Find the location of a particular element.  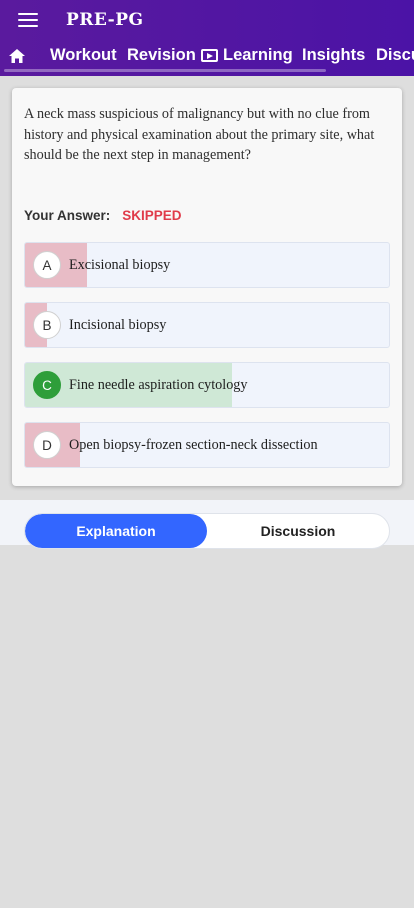

tab-discussion: Discu is located at coordinates (395, 55).